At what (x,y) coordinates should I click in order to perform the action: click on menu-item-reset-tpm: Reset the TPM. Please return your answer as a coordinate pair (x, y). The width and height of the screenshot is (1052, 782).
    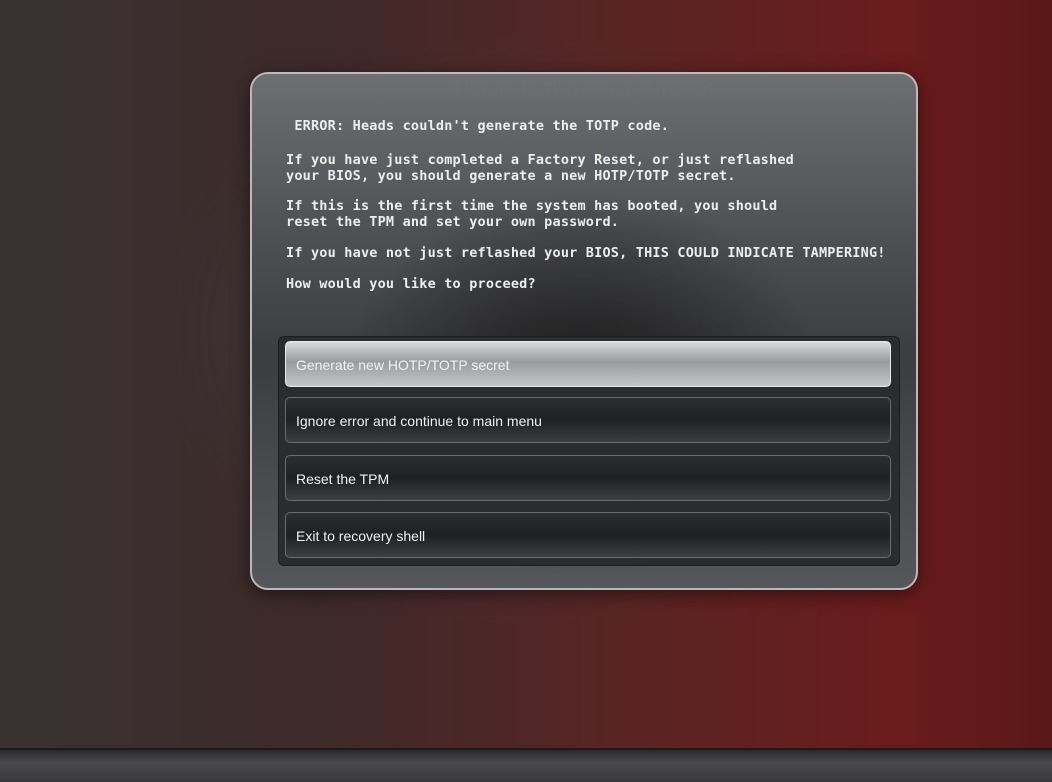
    Looking at the image, I should click on (588, 478).